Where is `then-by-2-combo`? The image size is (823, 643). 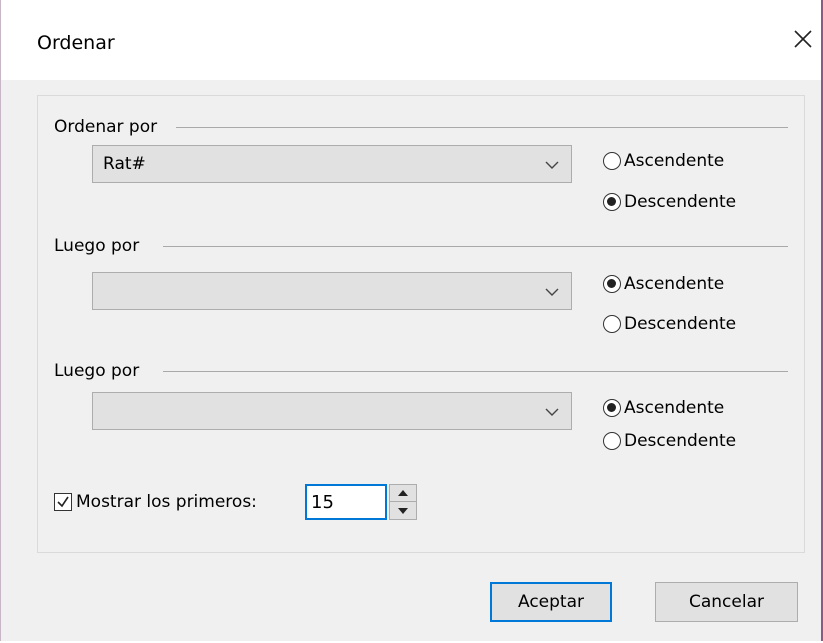 then-by-2-combo is located at coordinates (332, 411).